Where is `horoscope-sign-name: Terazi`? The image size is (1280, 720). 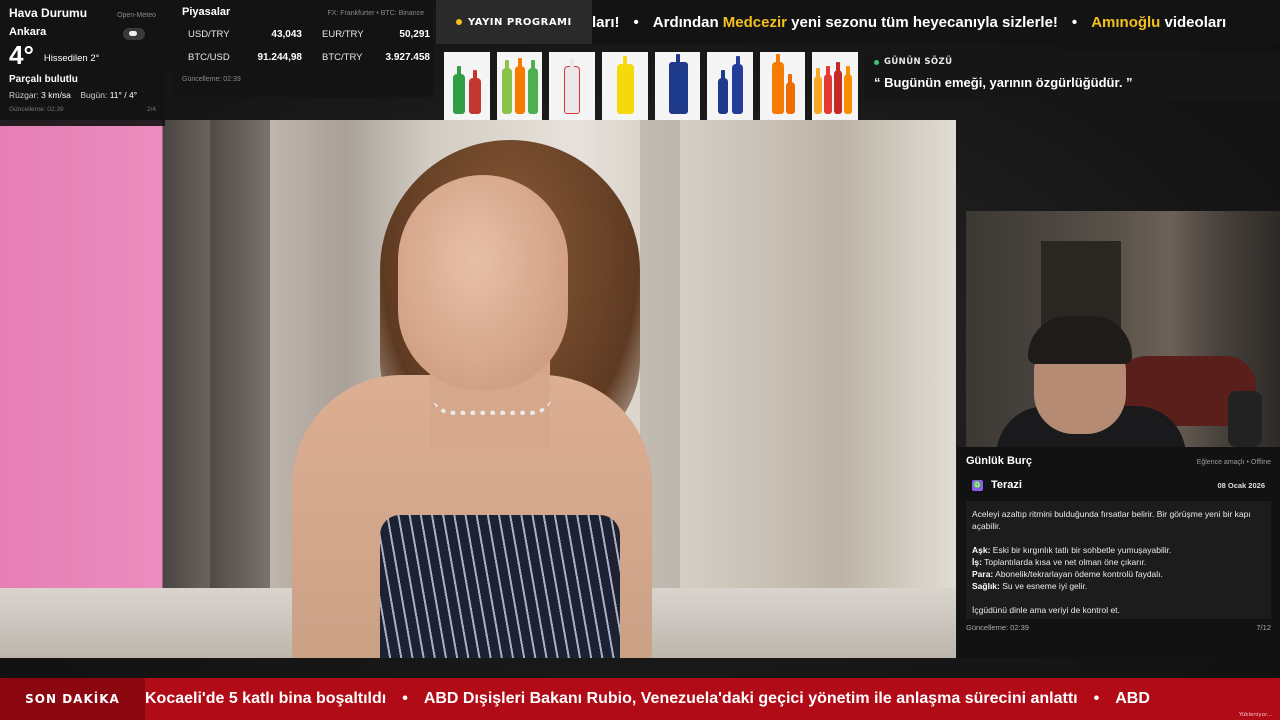 horoscope-sign-name: Terazi is located at coordinates (1006, 485).